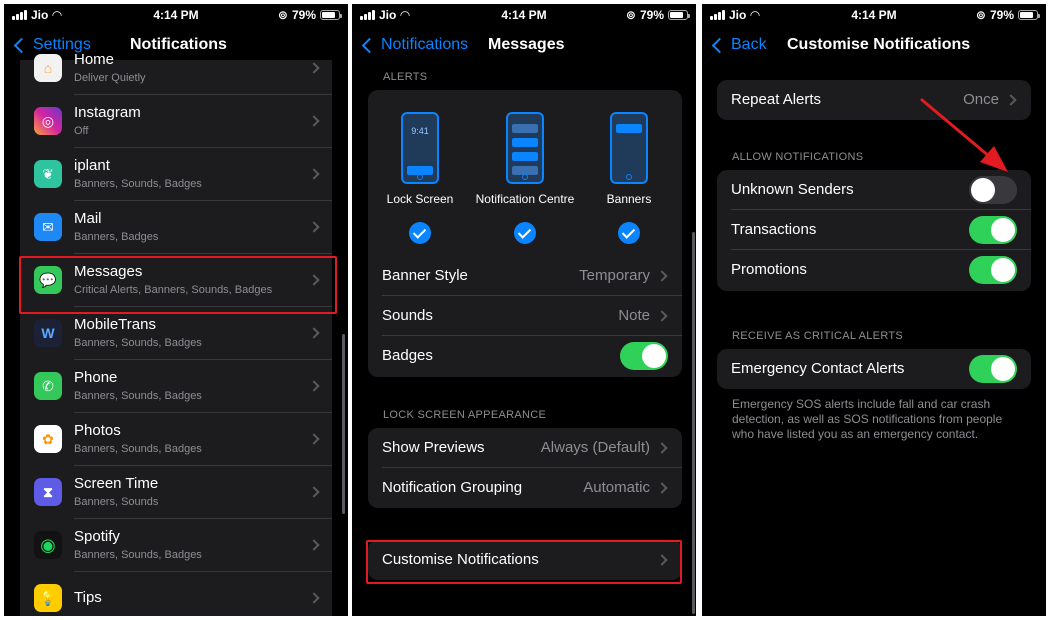 The height and width of the screenshot is (620, 1050). What do you see at coordinates (818, 336) in the screenshot?
I see `critical-alerts-header: RECEIVE AS CRITICAL ALERTS` at bounding box center [818, 336].